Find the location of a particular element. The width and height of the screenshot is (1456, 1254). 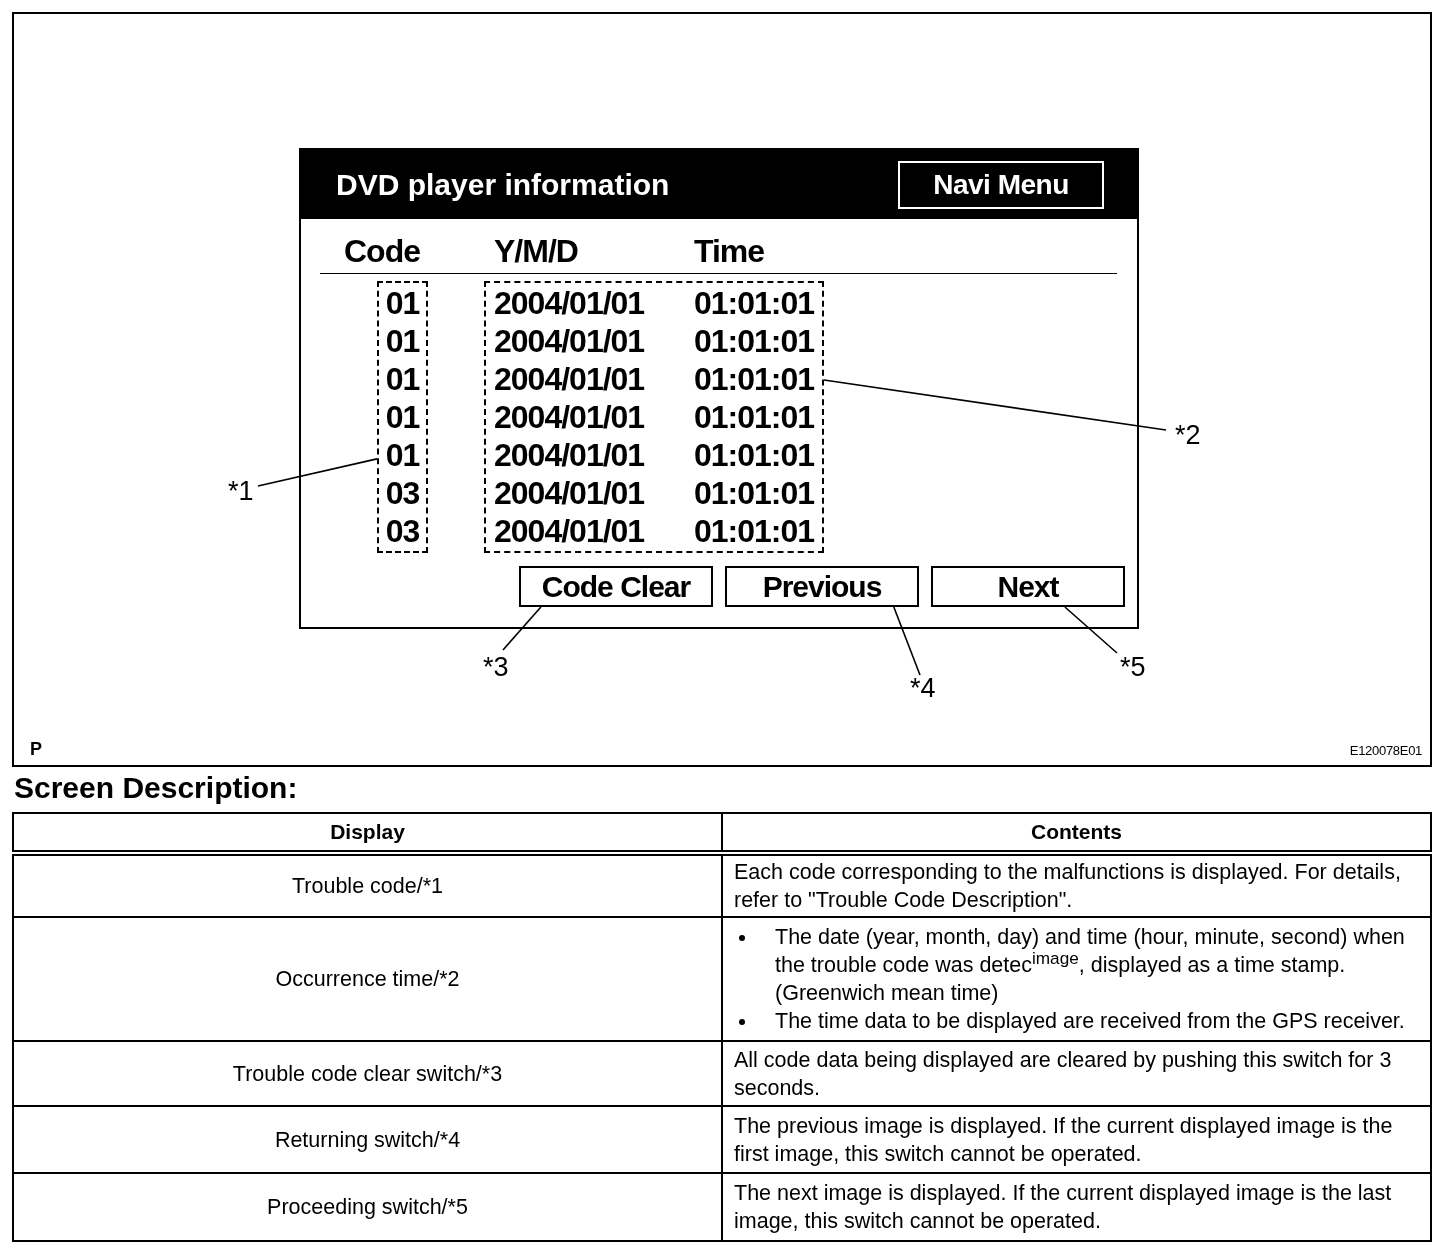

callout-label: *3 is located at coordinates (496, 667).